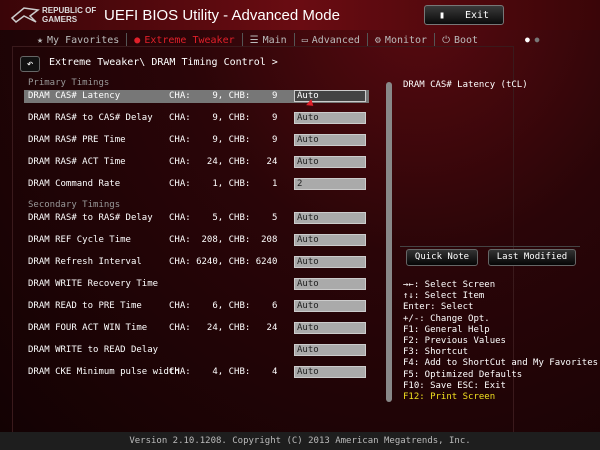  I want to click on setting-label: DRAM RAS# ACT Time, so click(77, 162).